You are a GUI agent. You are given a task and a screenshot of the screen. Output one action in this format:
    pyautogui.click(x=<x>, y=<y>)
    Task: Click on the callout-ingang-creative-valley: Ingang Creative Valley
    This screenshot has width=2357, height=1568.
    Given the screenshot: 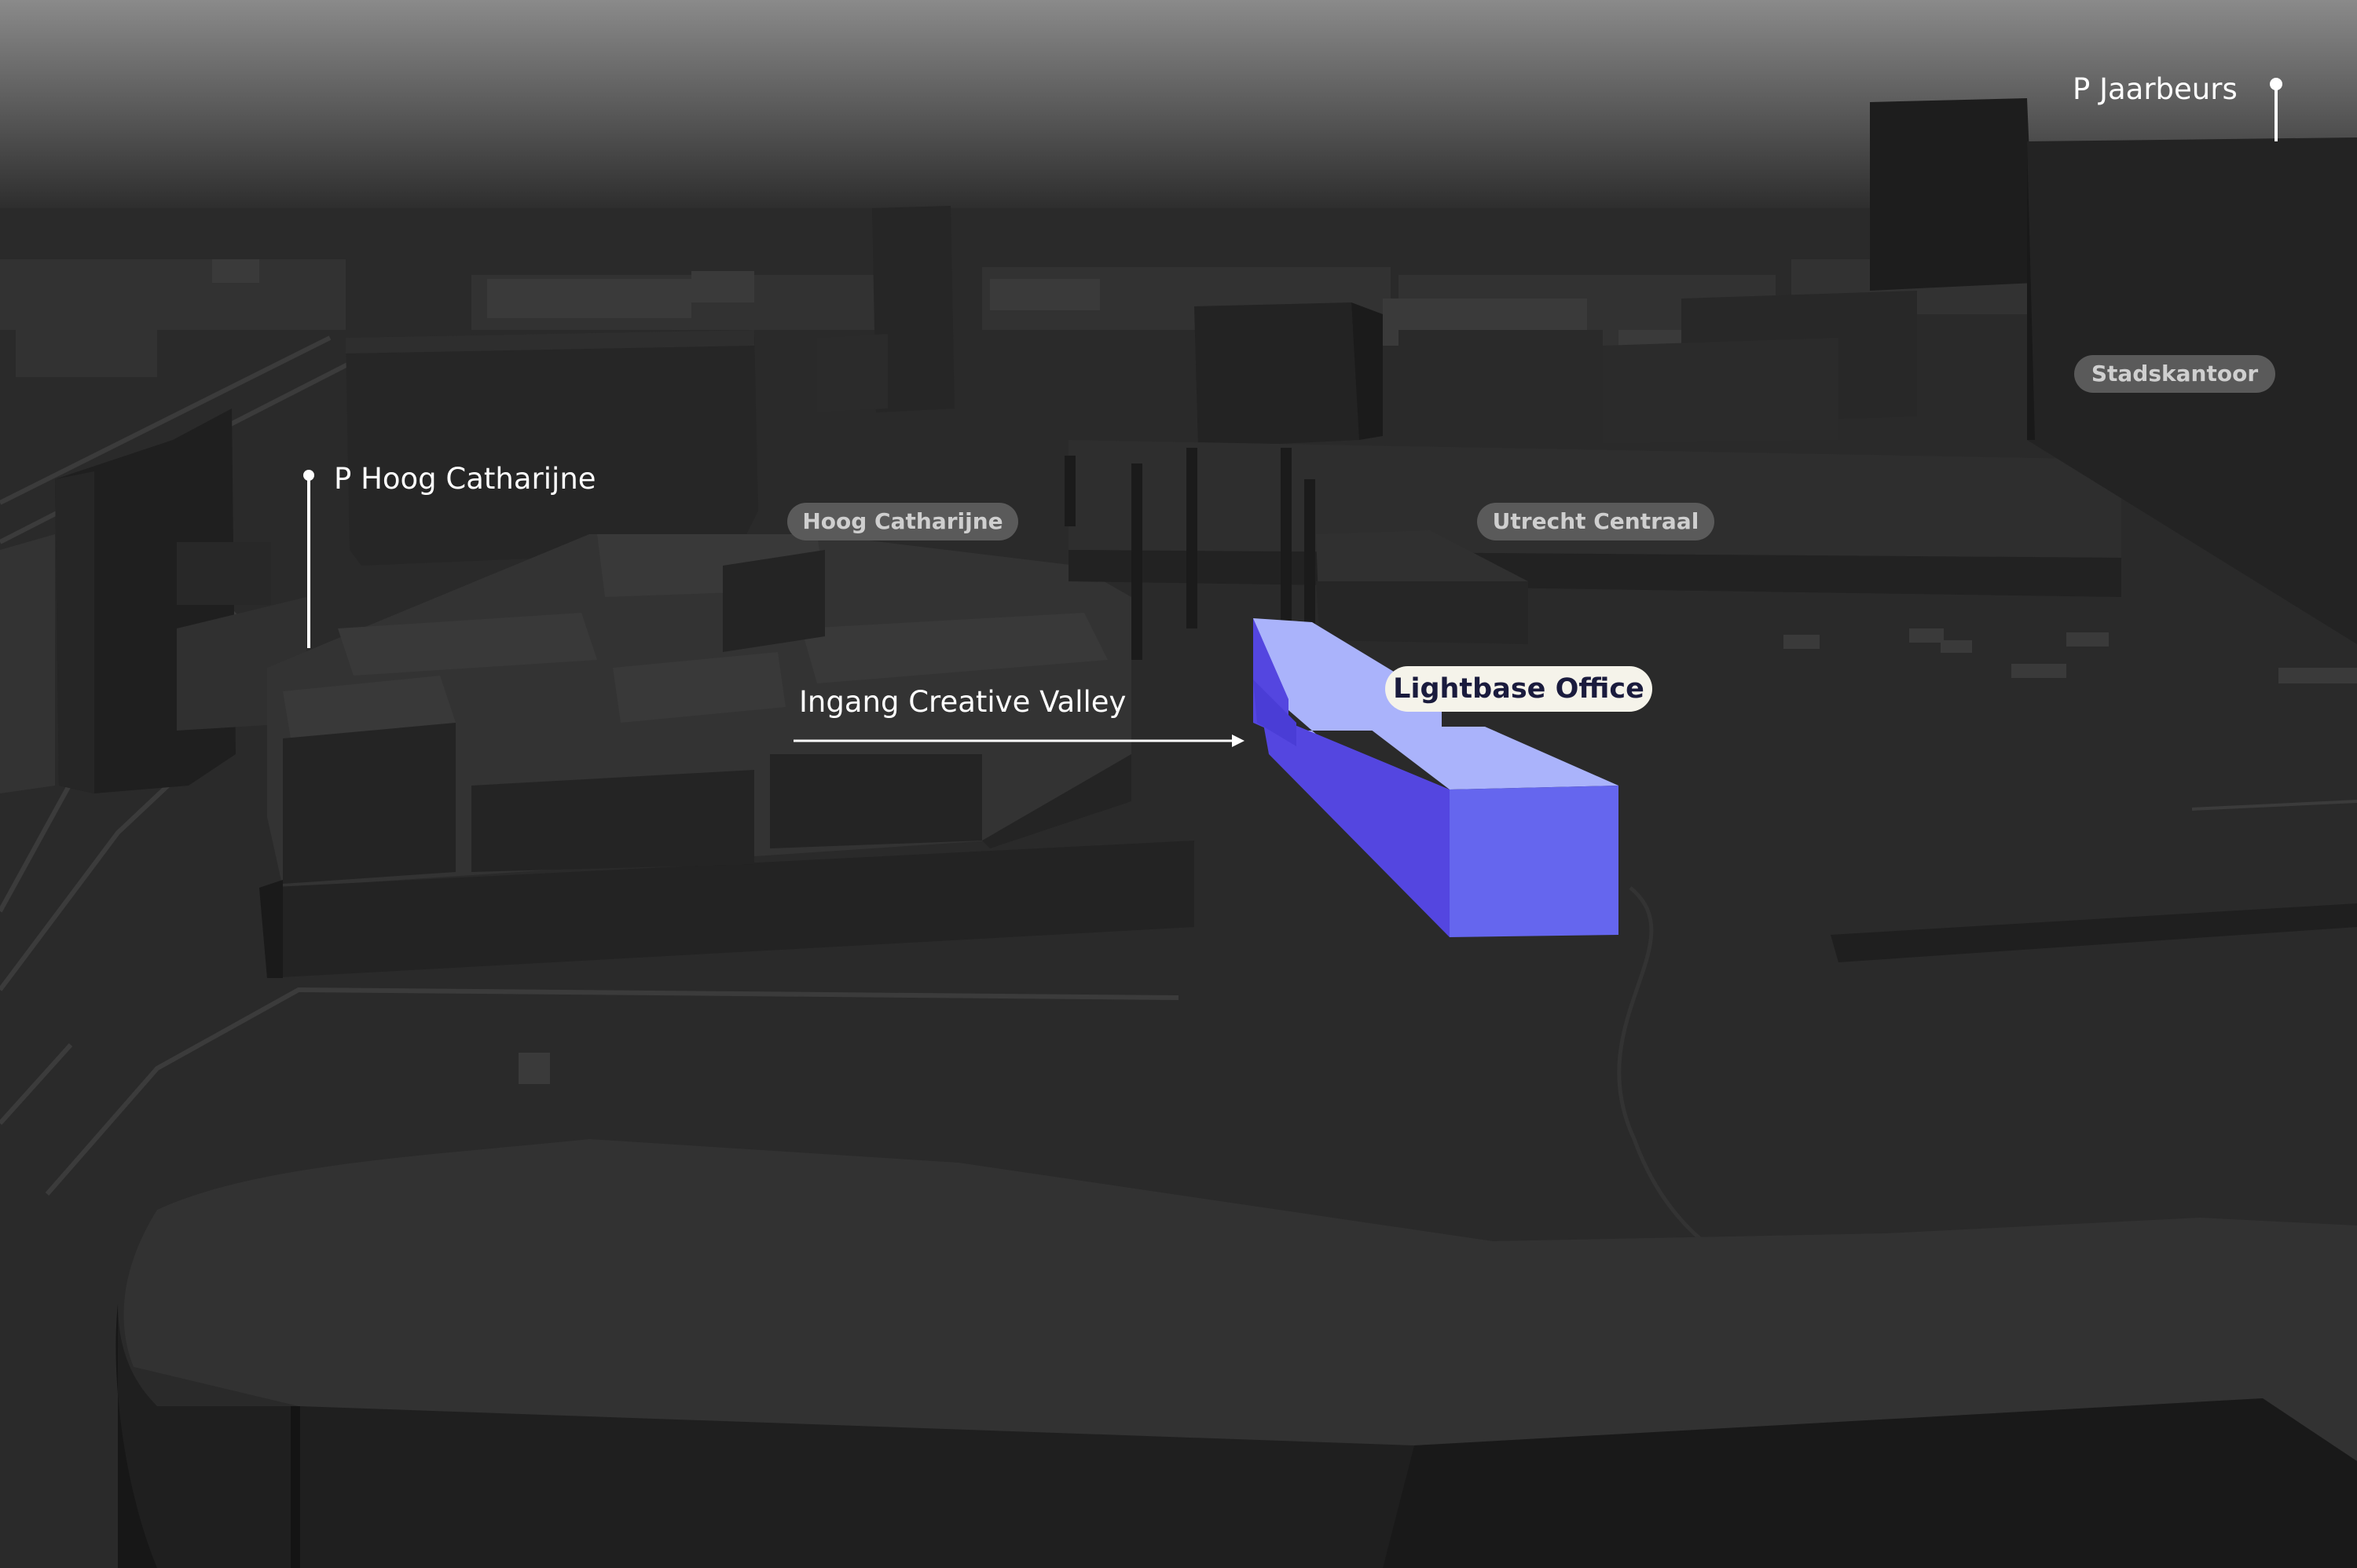 What is the action you would take?
    pyautogui.click(x=962, y=702)
    